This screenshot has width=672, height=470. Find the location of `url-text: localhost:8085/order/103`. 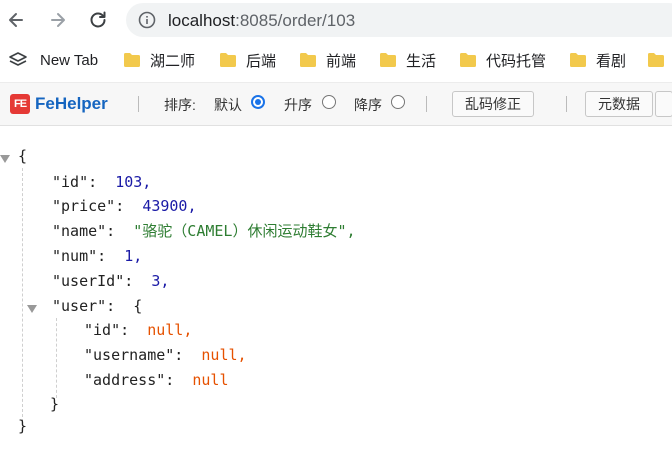

url-text: localhost:8085/order/103 is located at coordinates (261, 21).